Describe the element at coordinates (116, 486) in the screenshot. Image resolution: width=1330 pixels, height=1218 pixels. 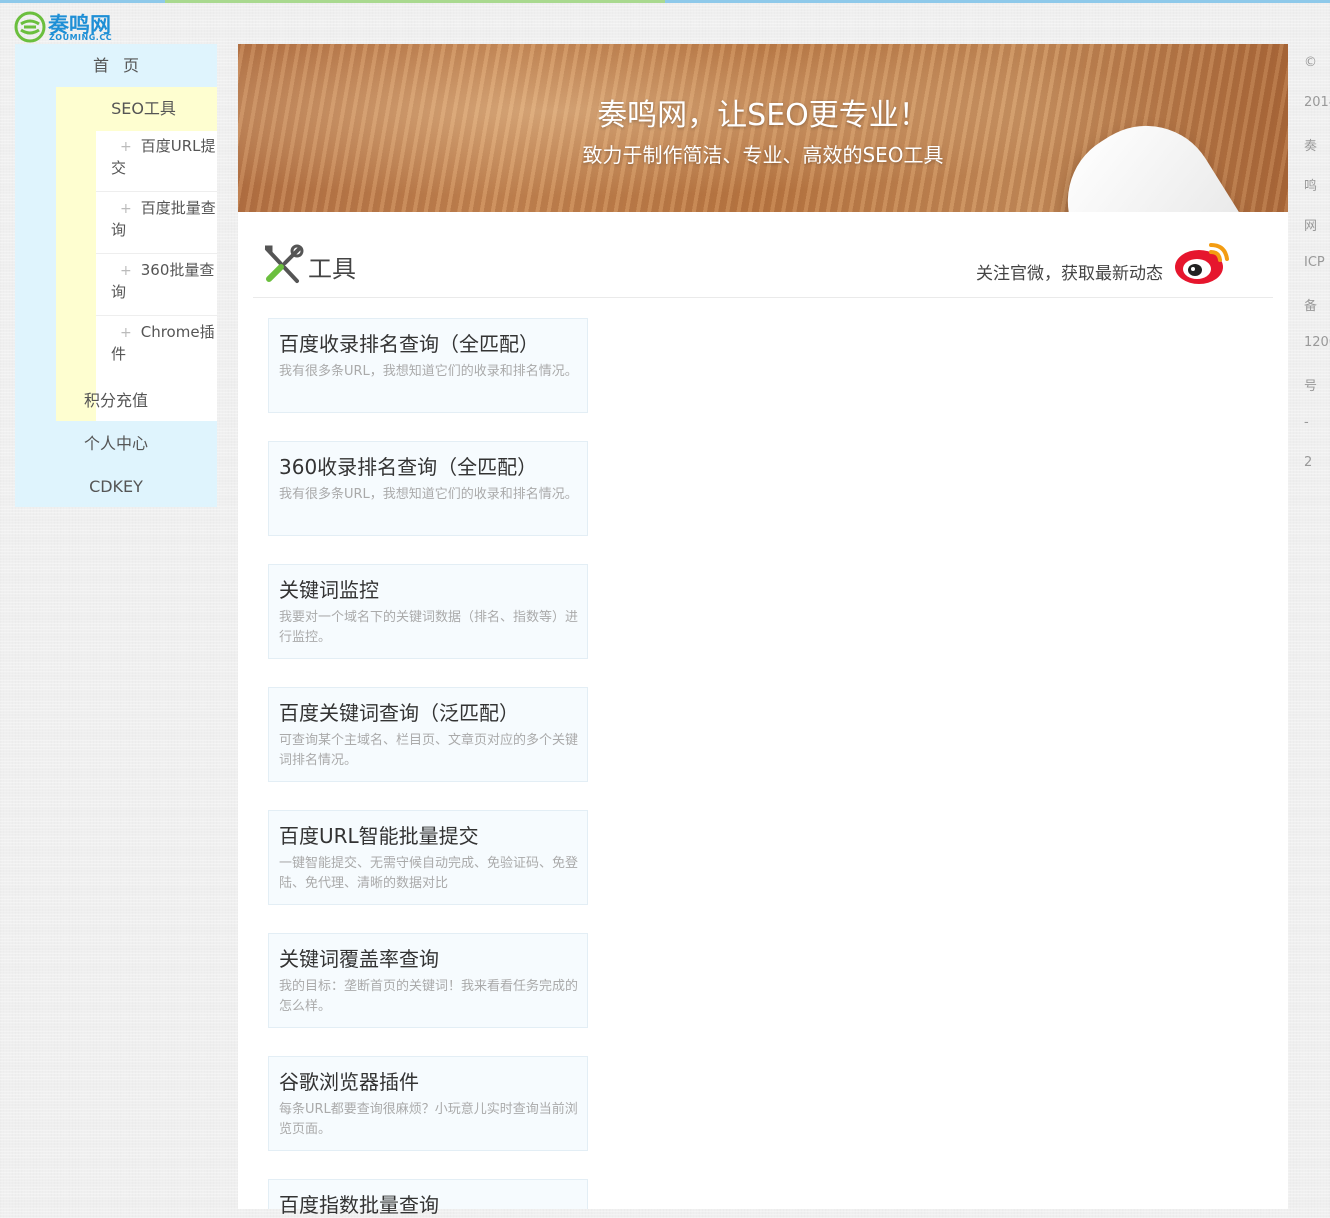
I see `nav-cdkey: CDKEY` at that location.